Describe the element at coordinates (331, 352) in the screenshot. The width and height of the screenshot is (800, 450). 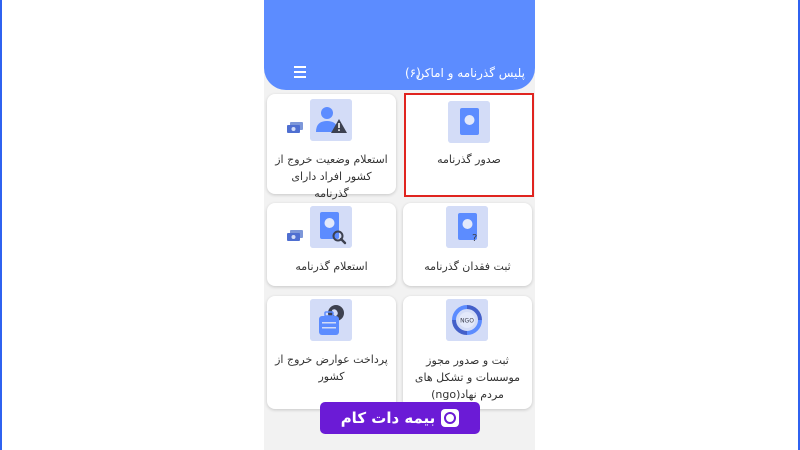
I see `service-card-exit-fee-payment: پرداخت عوارض خروج از کشور` at that location.